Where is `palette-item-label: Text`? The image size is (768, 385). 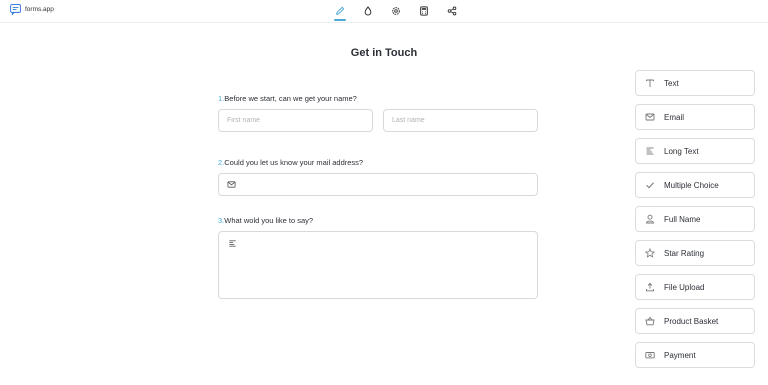 palette-item-label: Text is located at coordinates (671, 83).